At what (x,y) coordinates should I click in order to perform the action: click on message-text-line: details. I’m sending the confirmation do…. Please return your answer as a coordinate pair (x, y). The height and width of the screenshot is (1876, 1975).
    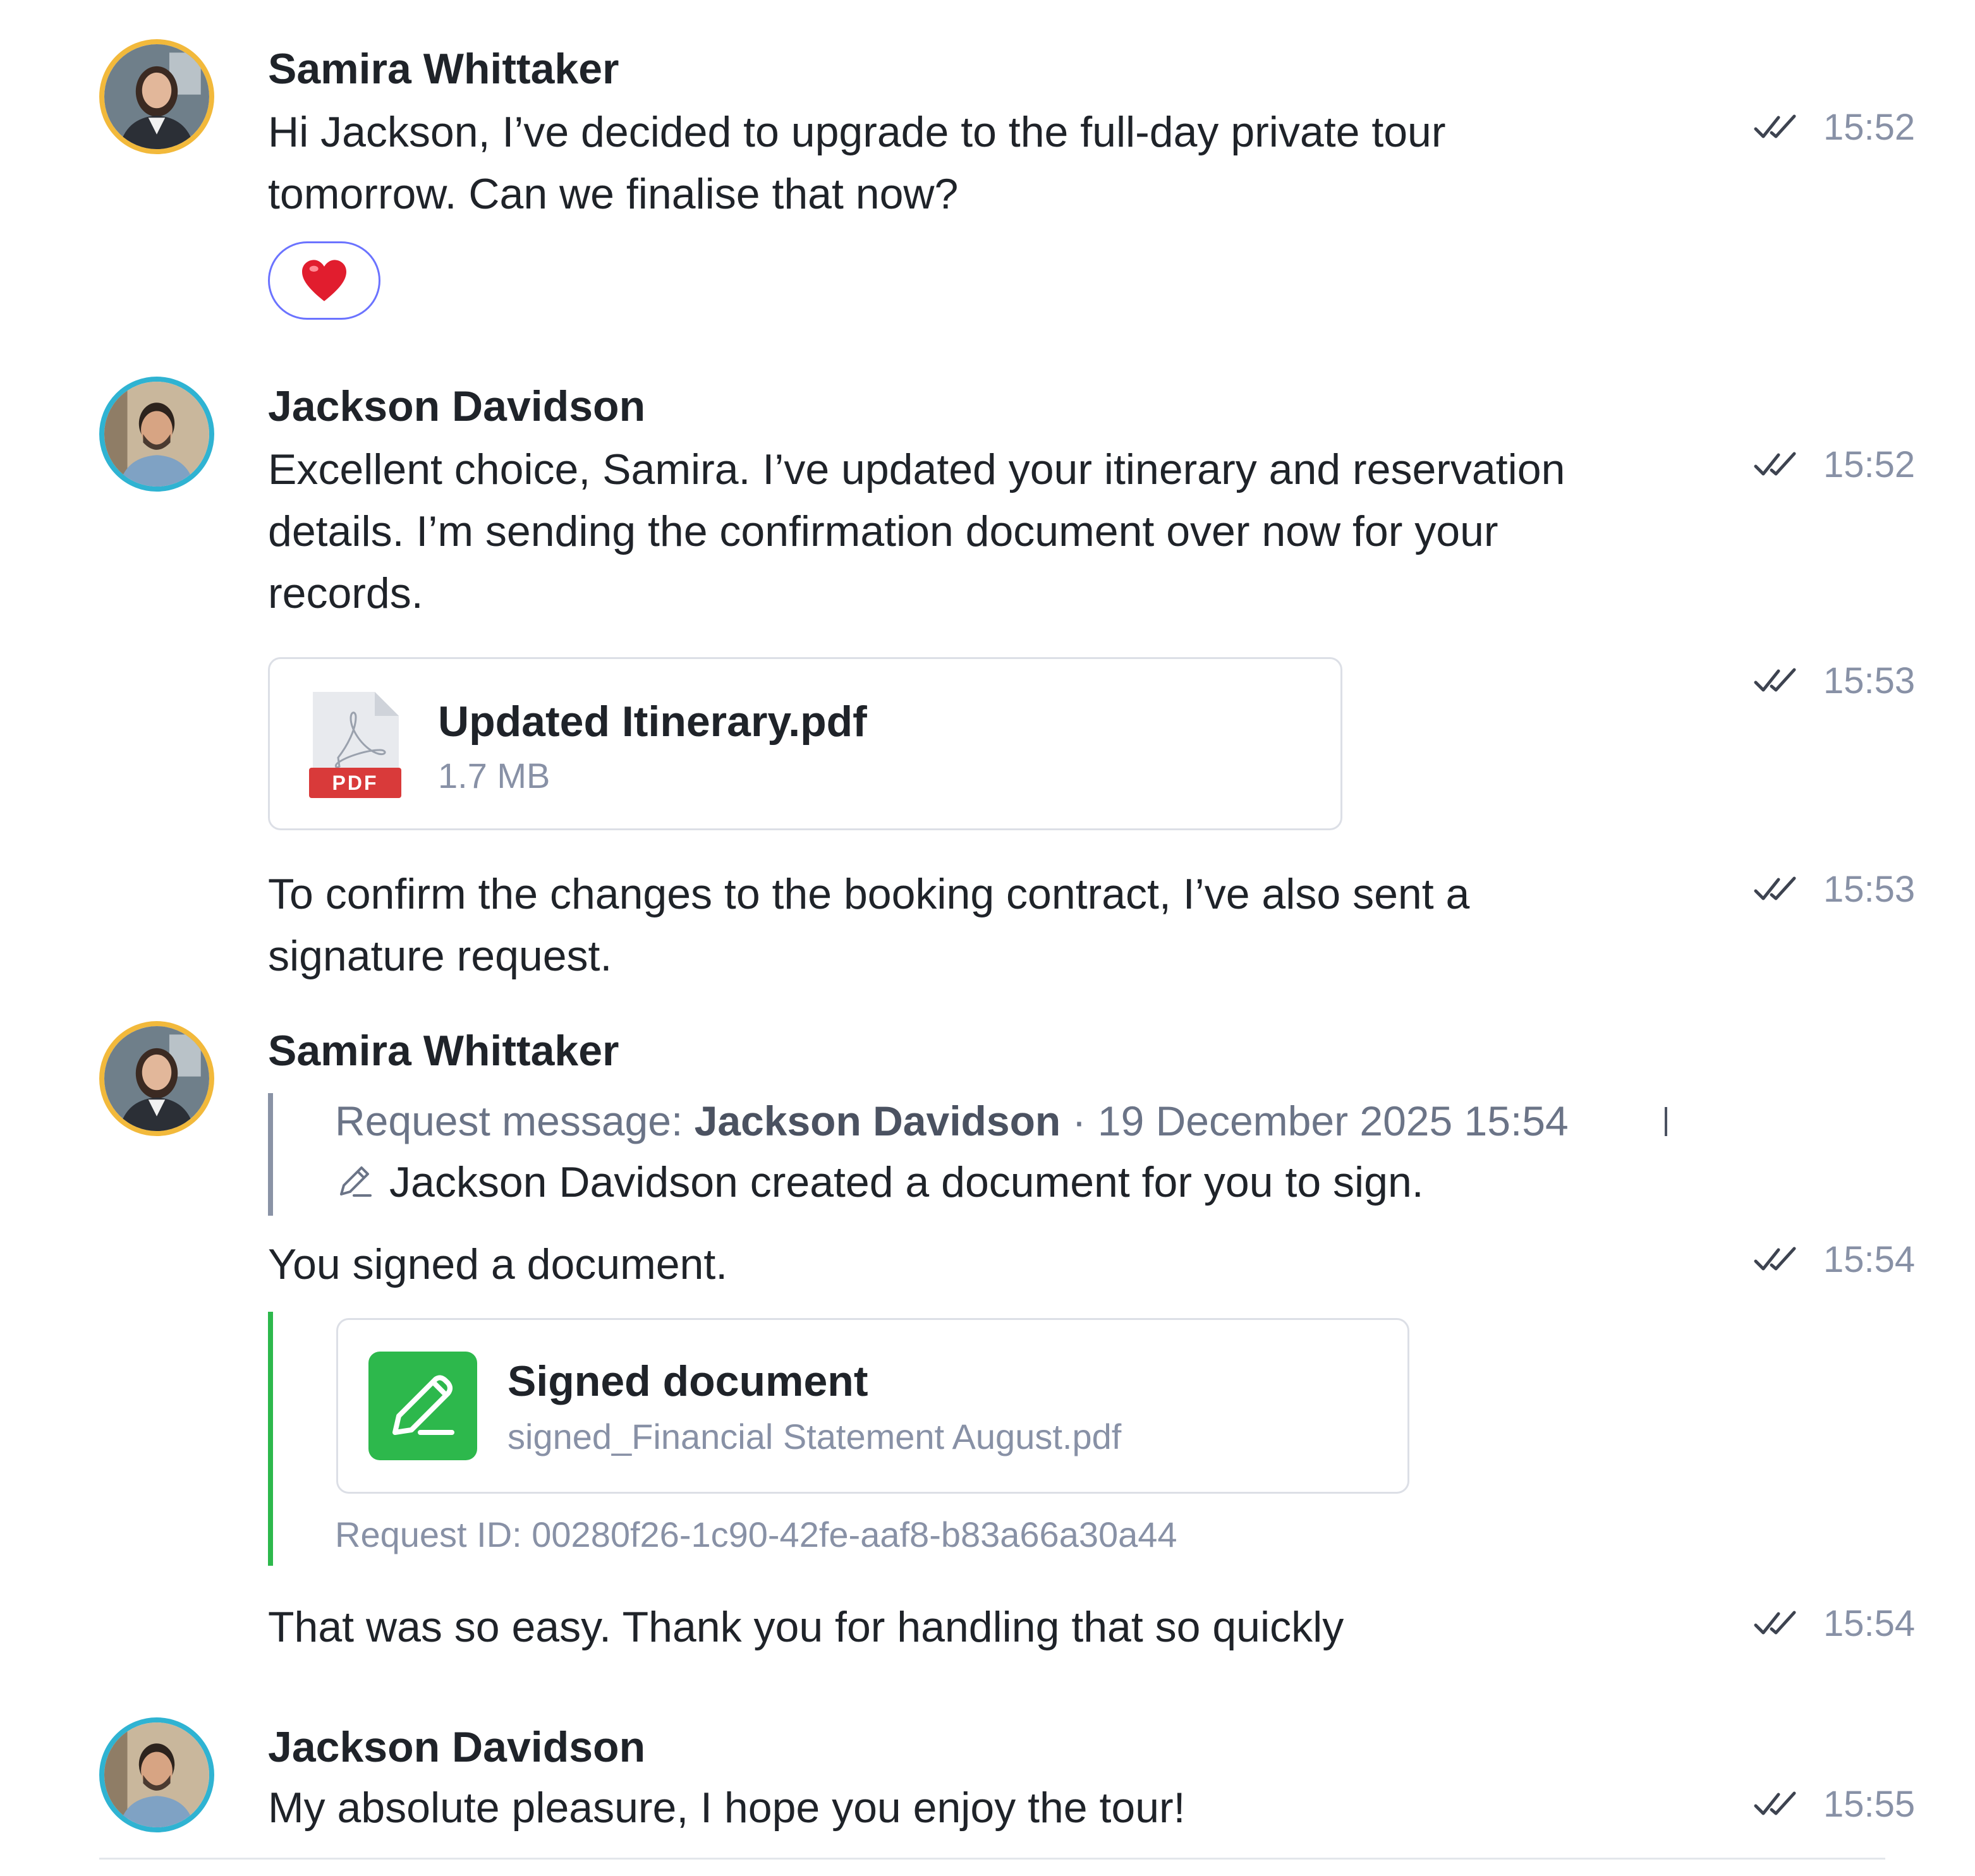
    Looking at the image, I should click on (883, 531).